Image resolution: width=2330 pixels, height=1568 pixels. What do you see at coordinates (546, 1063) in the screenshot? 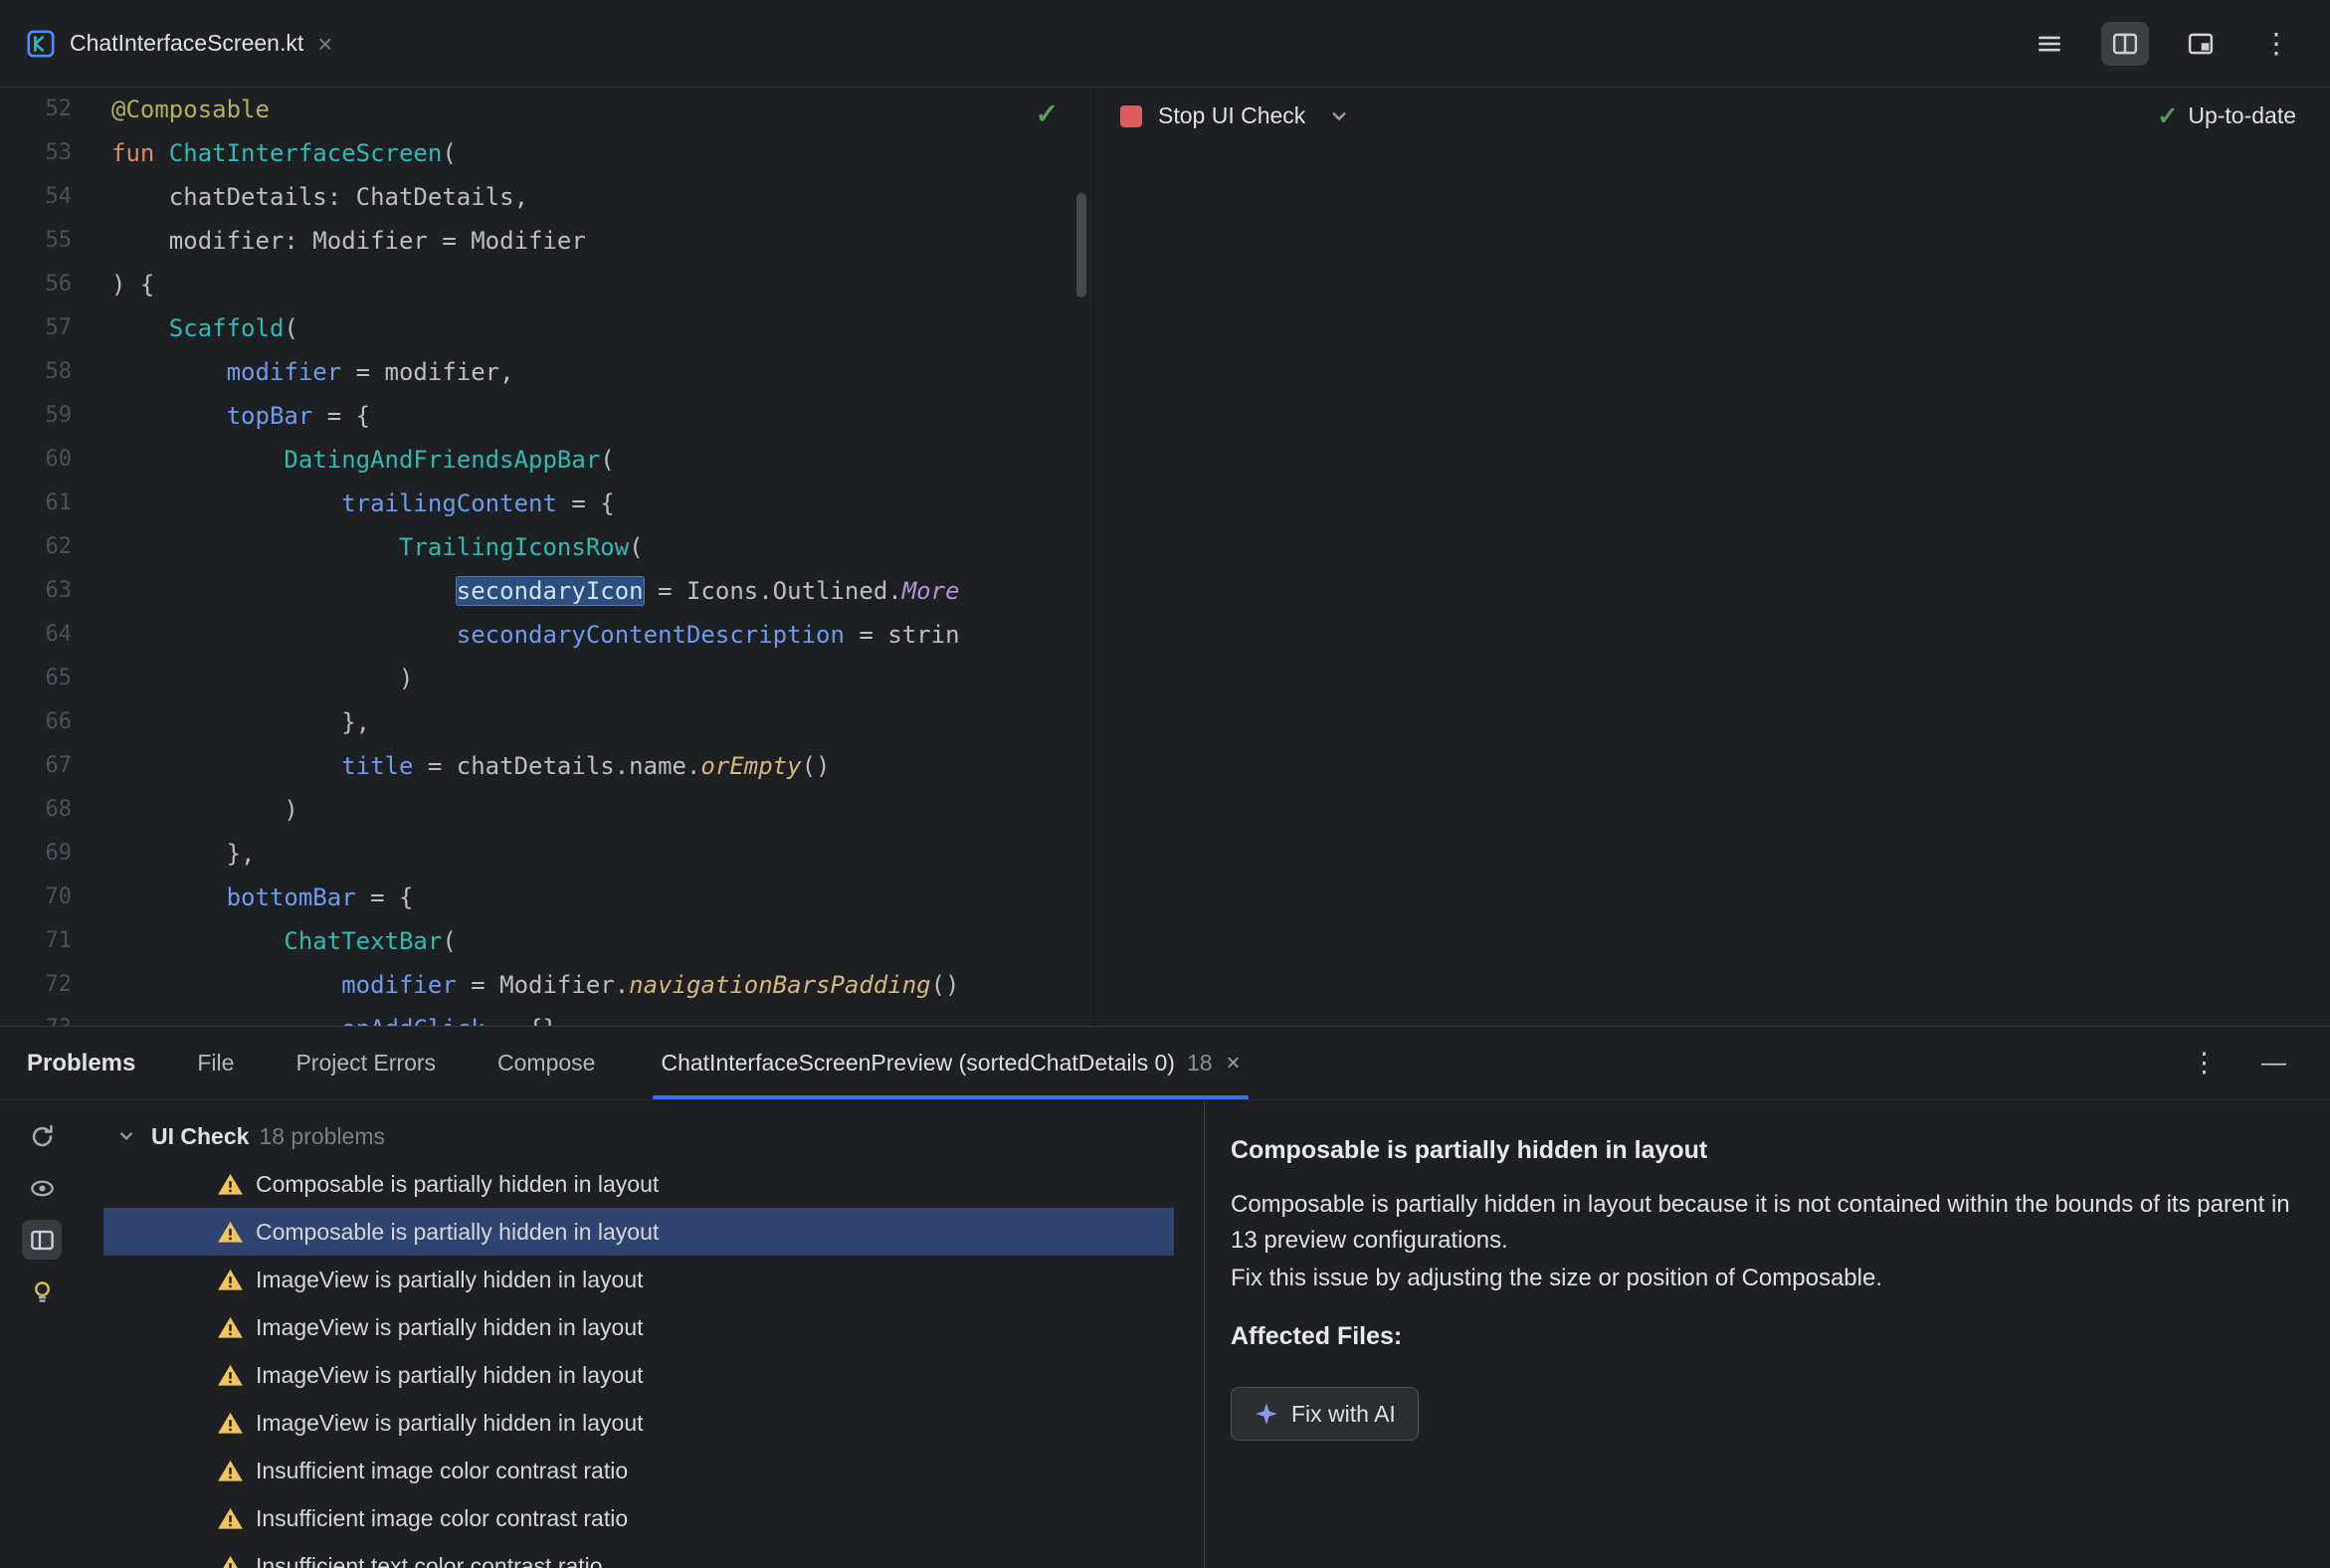
I see `tab-compose: Compose` at bounding box center [546, 1063].